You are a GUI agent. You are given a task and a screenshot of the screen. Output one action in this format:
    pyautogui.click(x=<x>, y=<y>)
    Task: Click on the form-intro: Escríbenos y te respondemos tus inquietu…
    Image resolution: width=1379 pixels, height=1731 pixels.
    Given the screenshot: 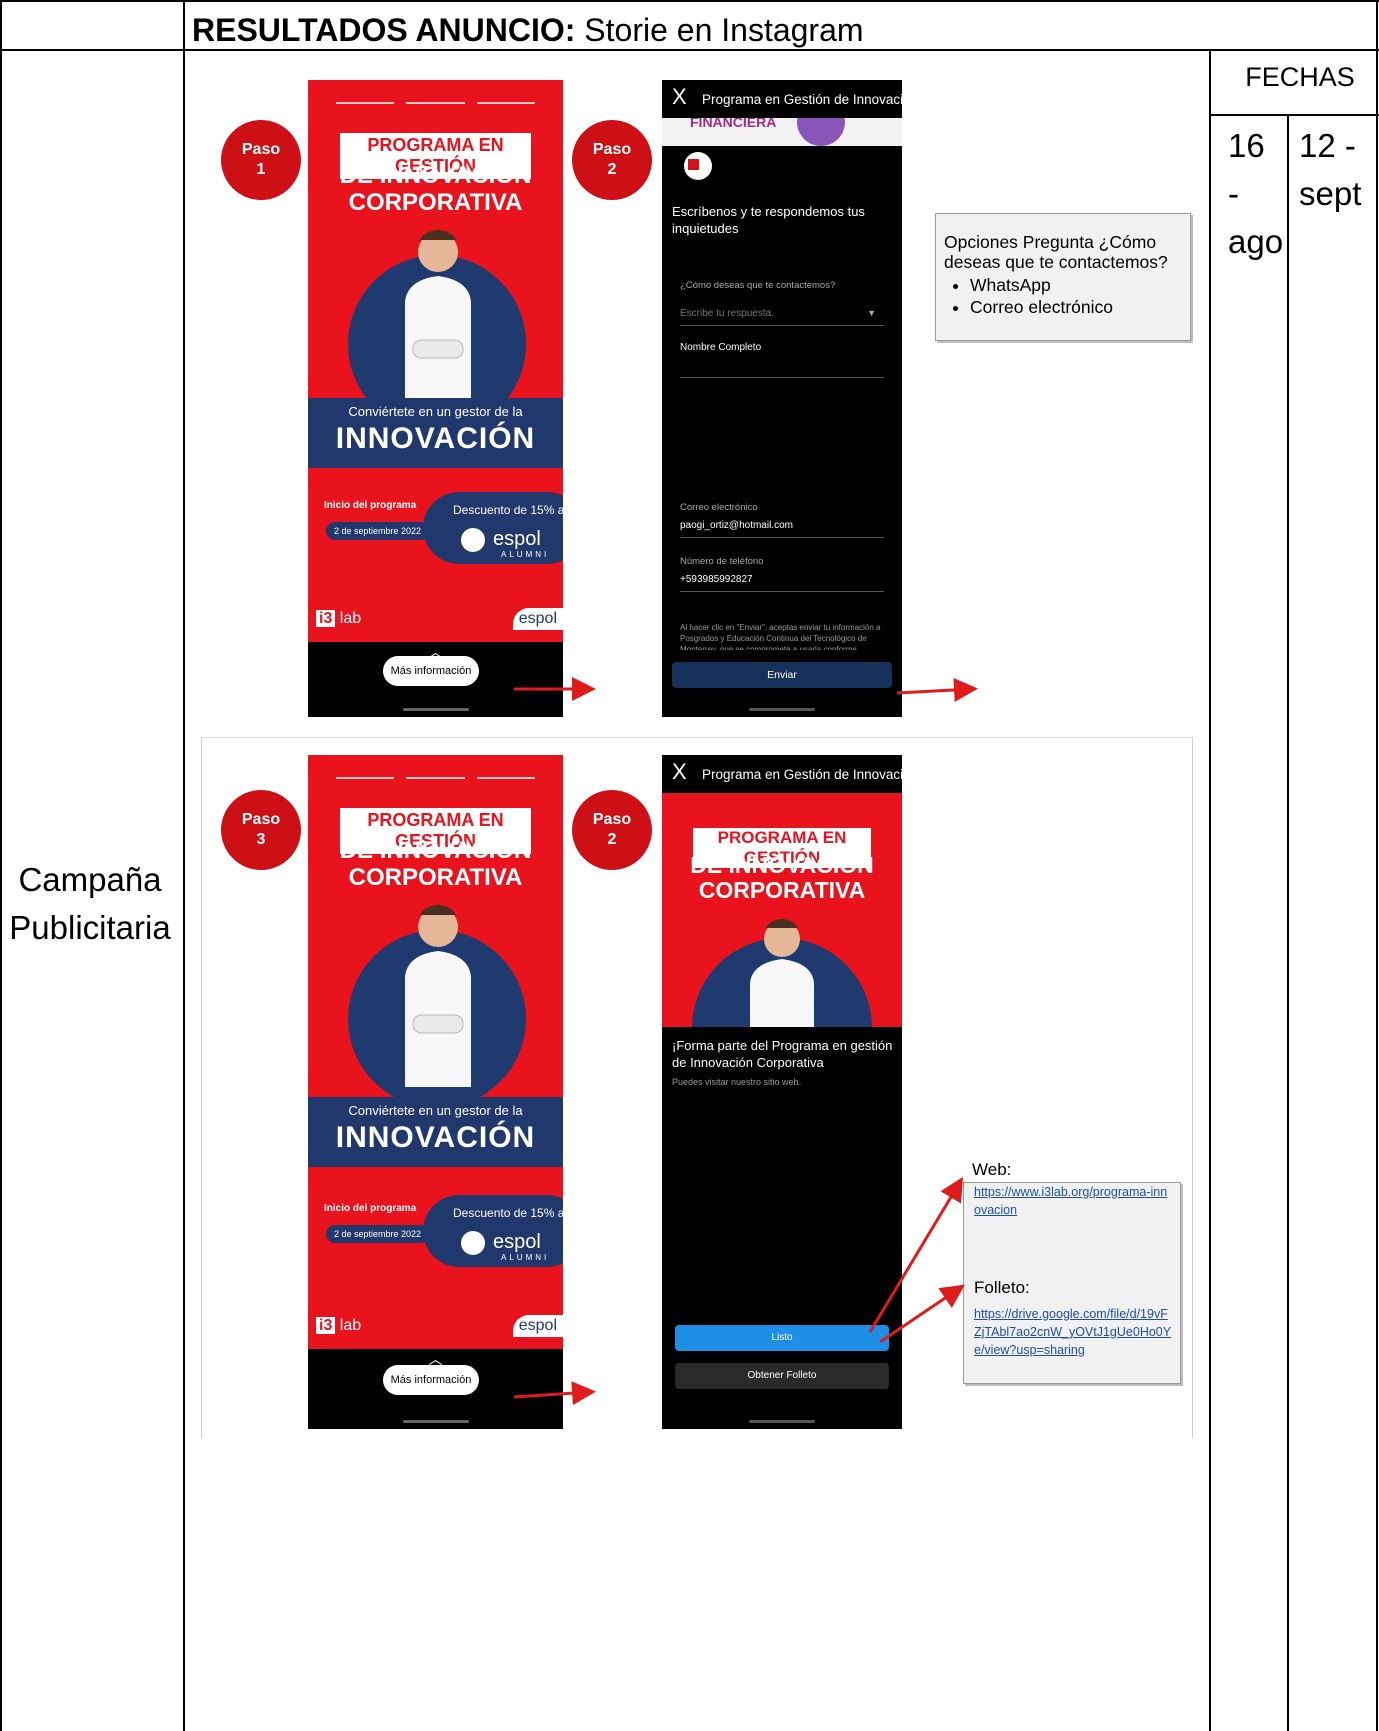 What is the action you would take?
    pyautogui.click(x=768, y=220)
    